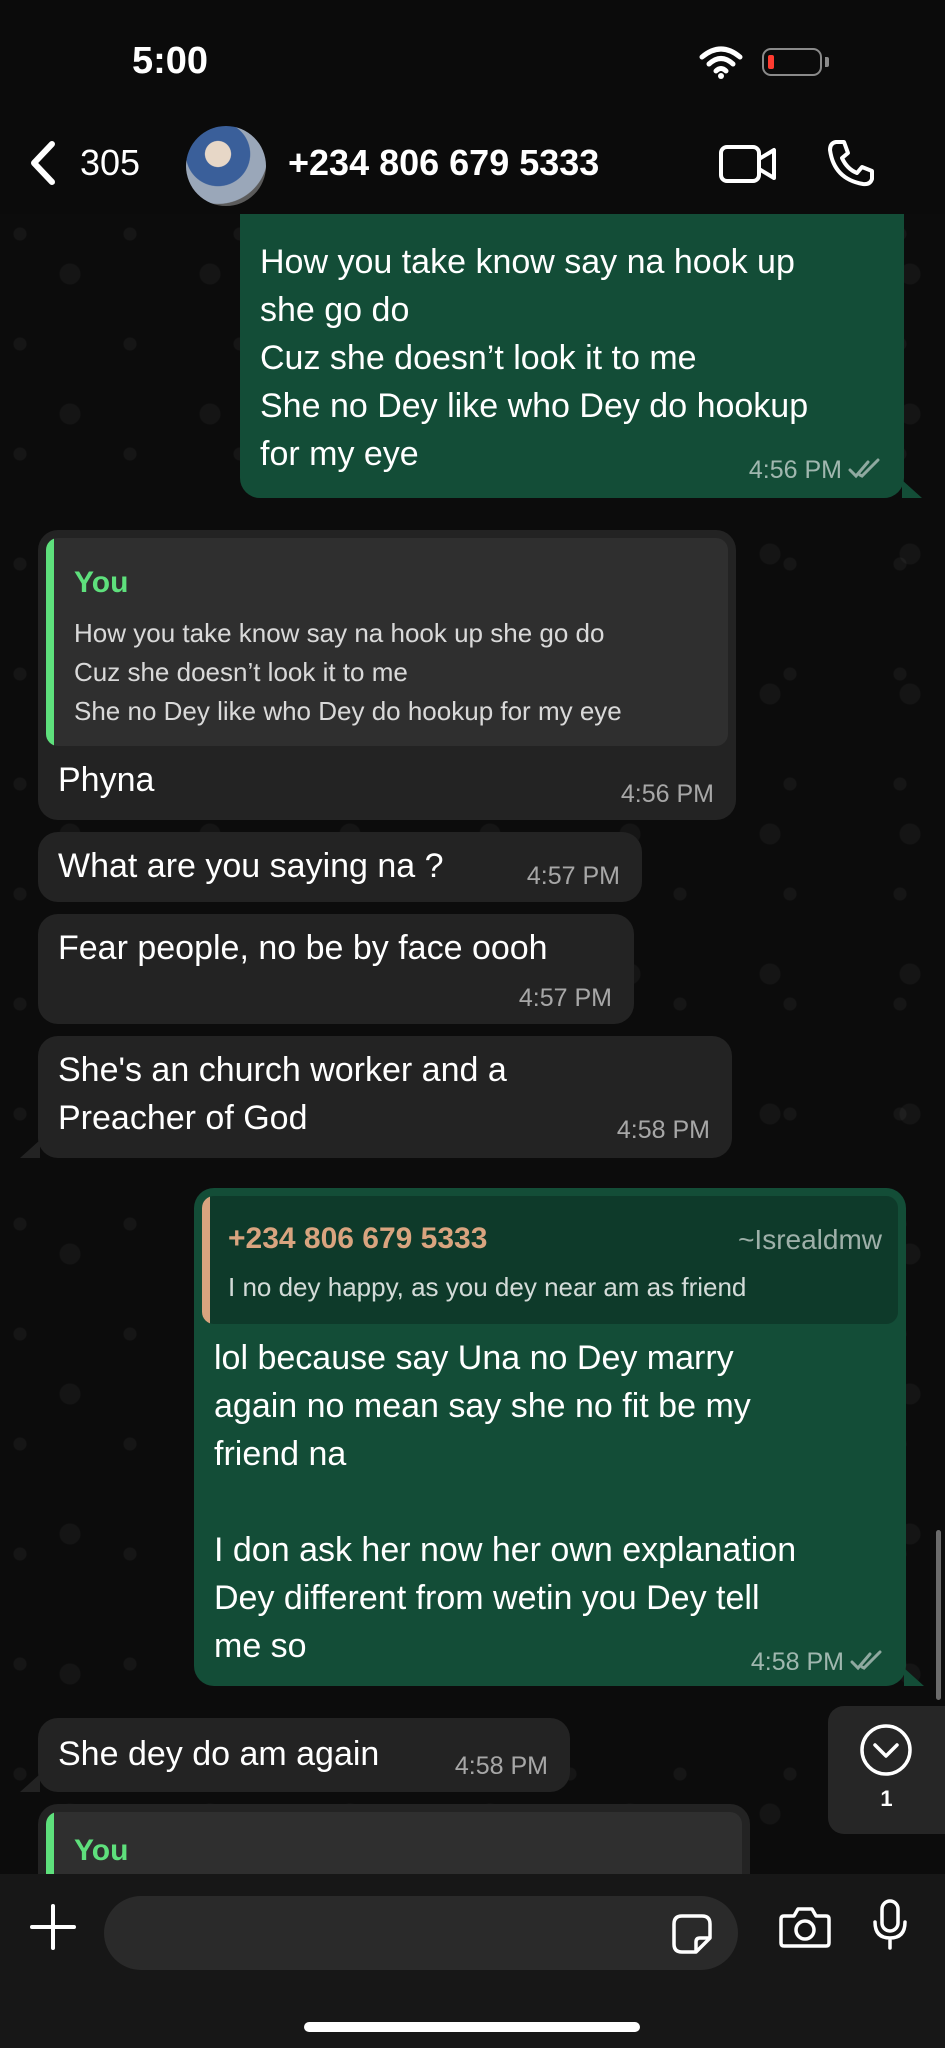 This screenshot has width=945, height=2048. Describe the element at coordinates (170, 61) in the screenshot. I see `status-time: 5:00` at that location.